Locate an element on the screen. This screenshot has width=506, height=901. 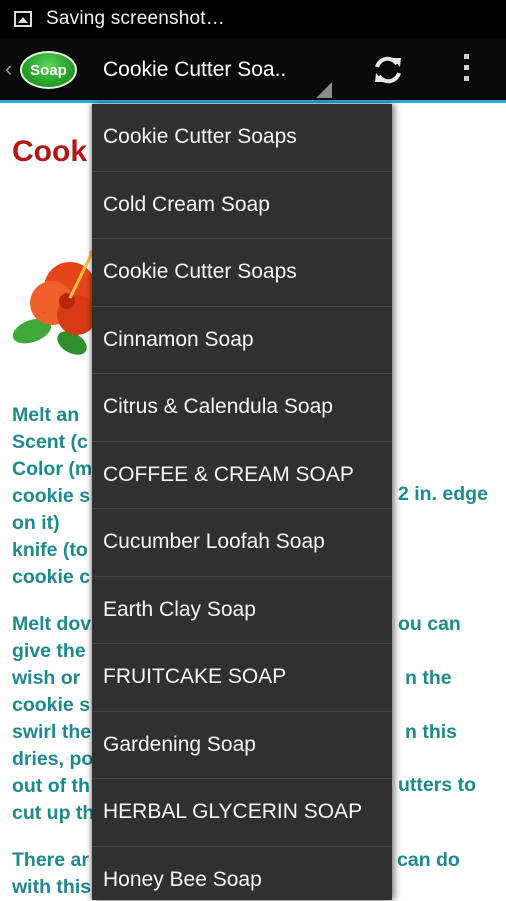
text-line: cut up th is located at coordinates (53, 813).